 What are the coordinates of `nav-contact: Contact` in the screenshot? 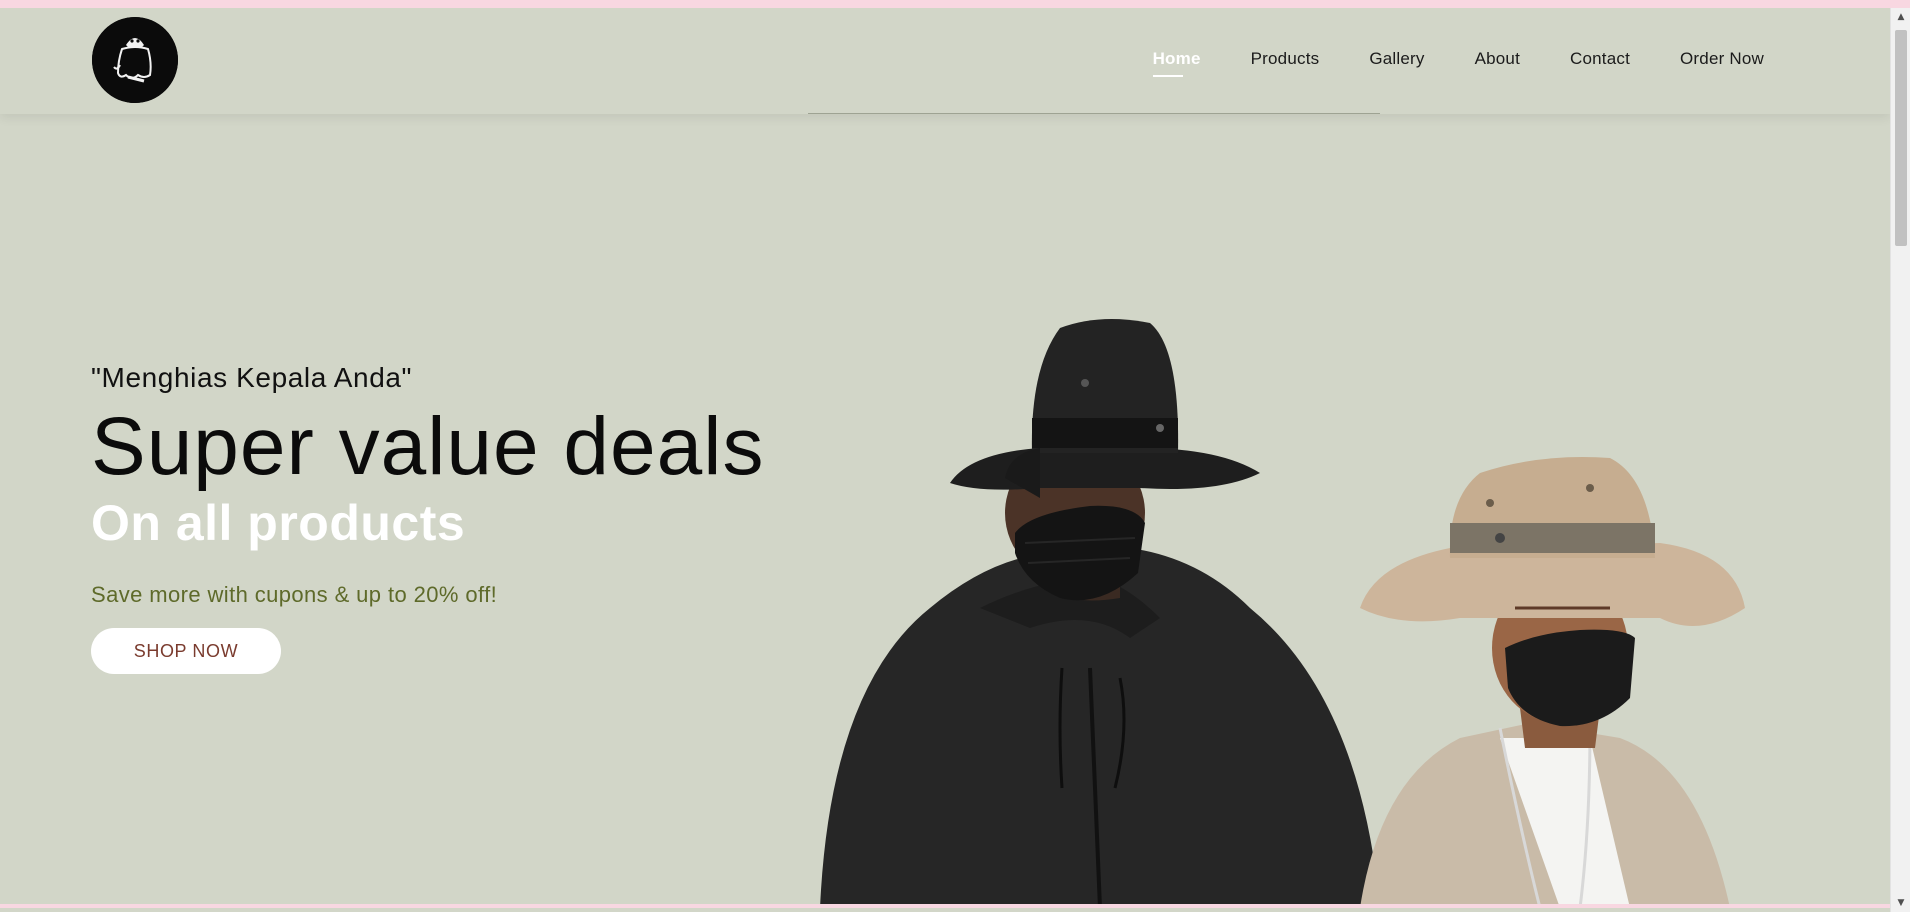 It's located at (1600, 59).